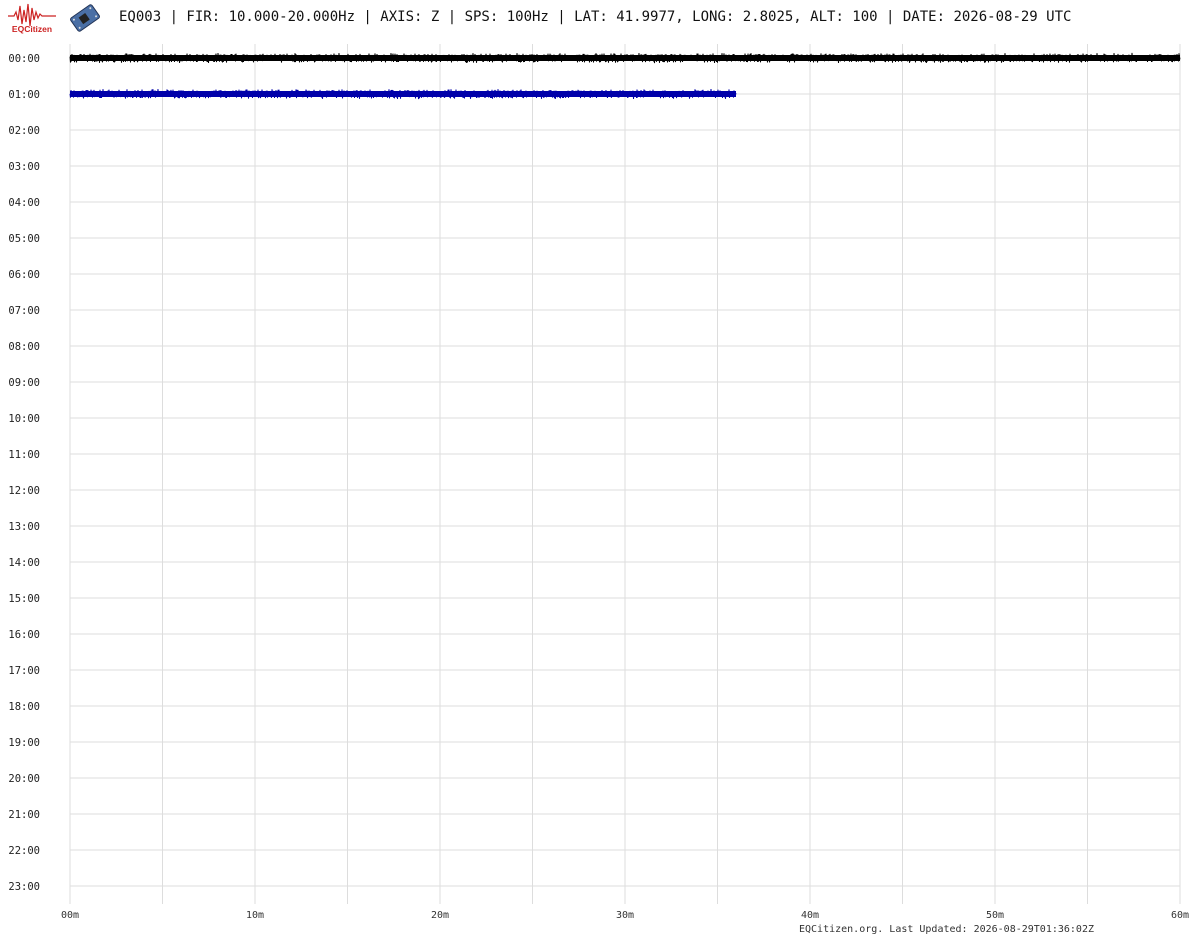  Describe the element at coordinates (24, 59) in the screenshot. I see `y-tick-label: 00:00` at that location.